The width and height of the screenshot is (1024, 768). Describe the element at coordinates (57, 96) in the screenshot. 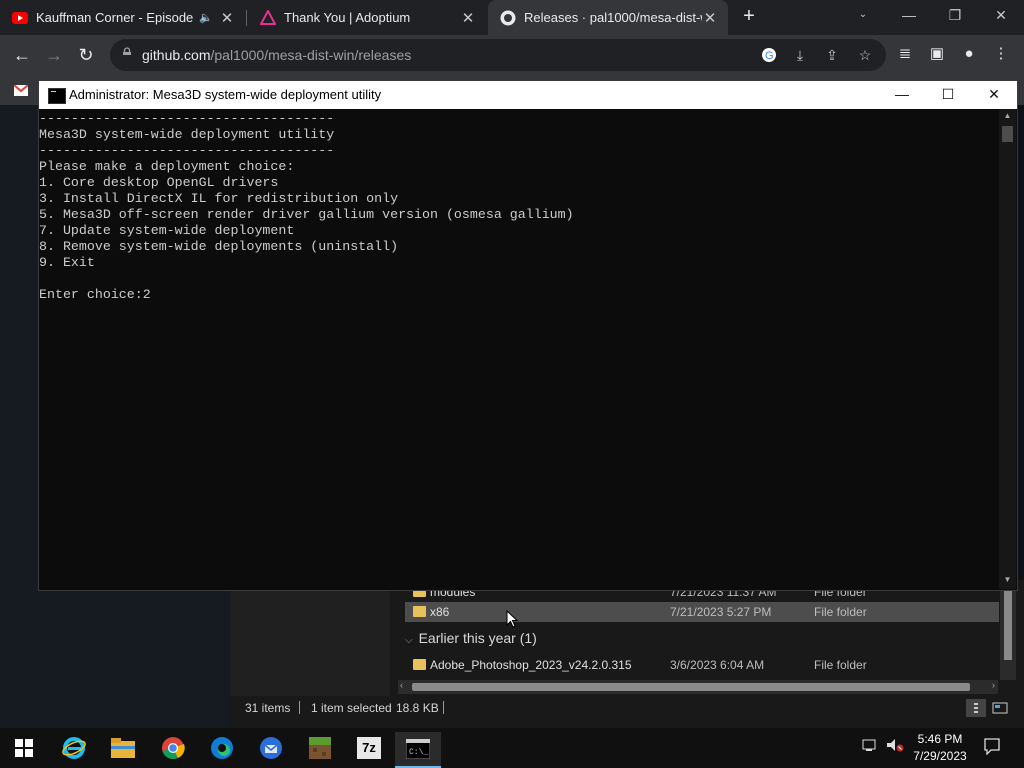

I see `command-prompt-icon` at that location.